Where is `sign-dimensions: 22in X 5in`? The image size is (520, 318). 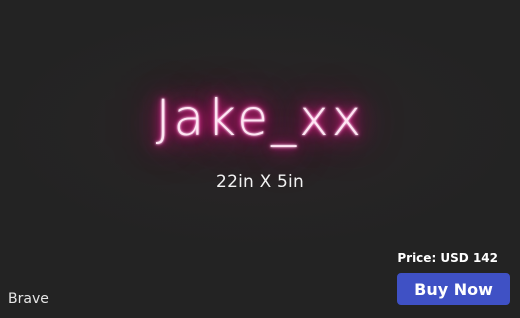 sign-dimensions: 22in X 5in is located at coordinates (260, 182).